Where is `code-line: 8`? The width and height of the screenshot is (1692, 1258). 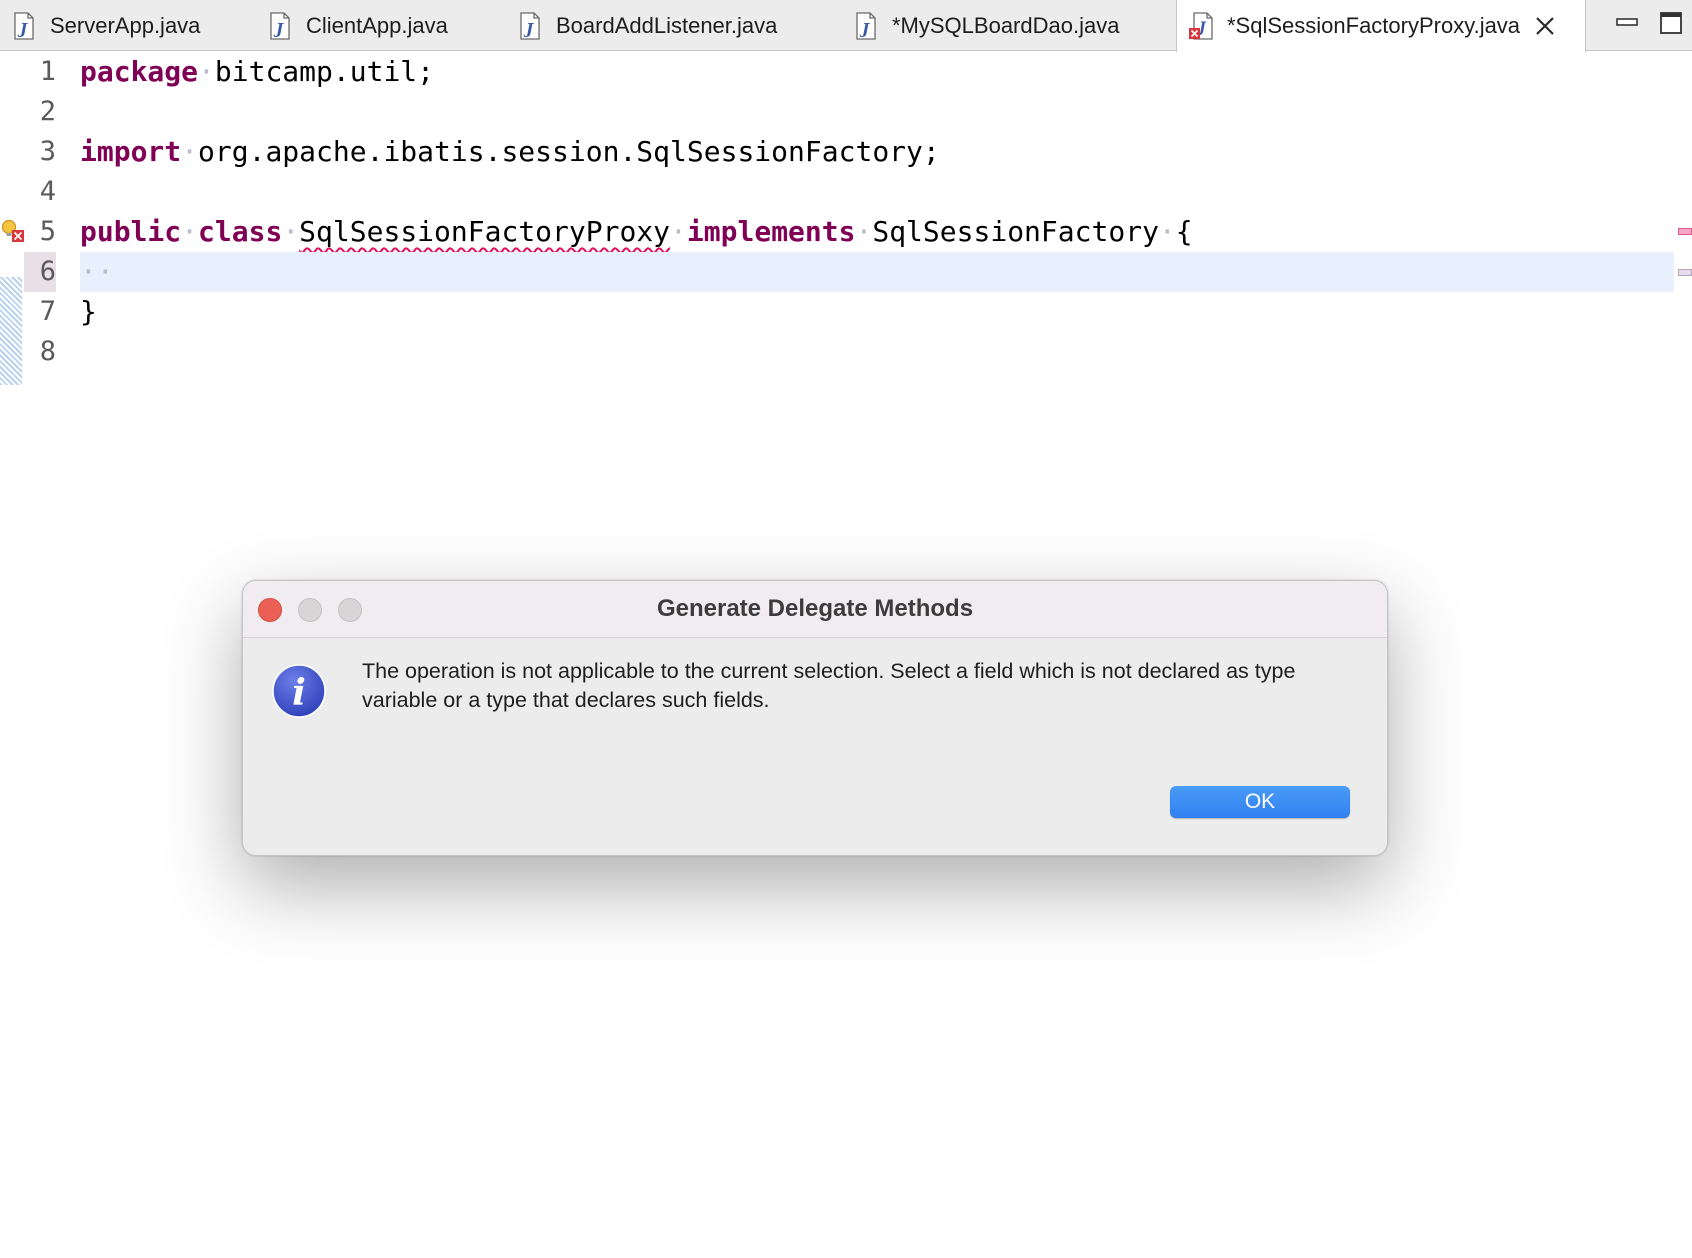 code-line: 8 is located at coordinates (846, 352).